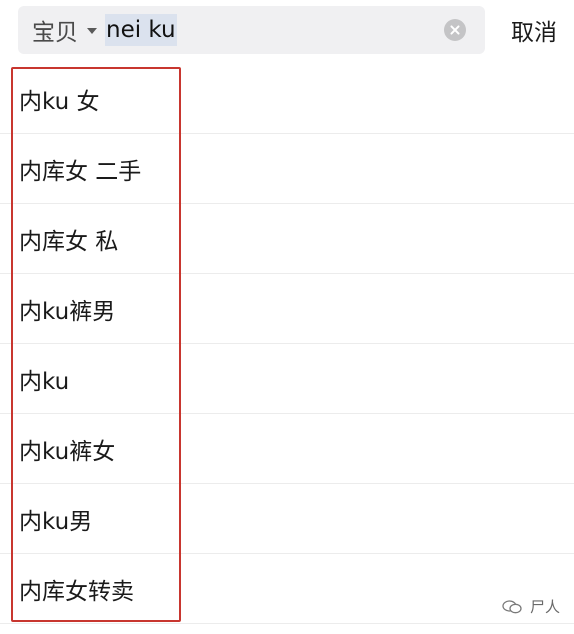 Image resolution: width=574 pixels, height=634 pixels. Describe the element at coordinates (512, 606) in the screenshot. I see `wechat-icon` at that location.